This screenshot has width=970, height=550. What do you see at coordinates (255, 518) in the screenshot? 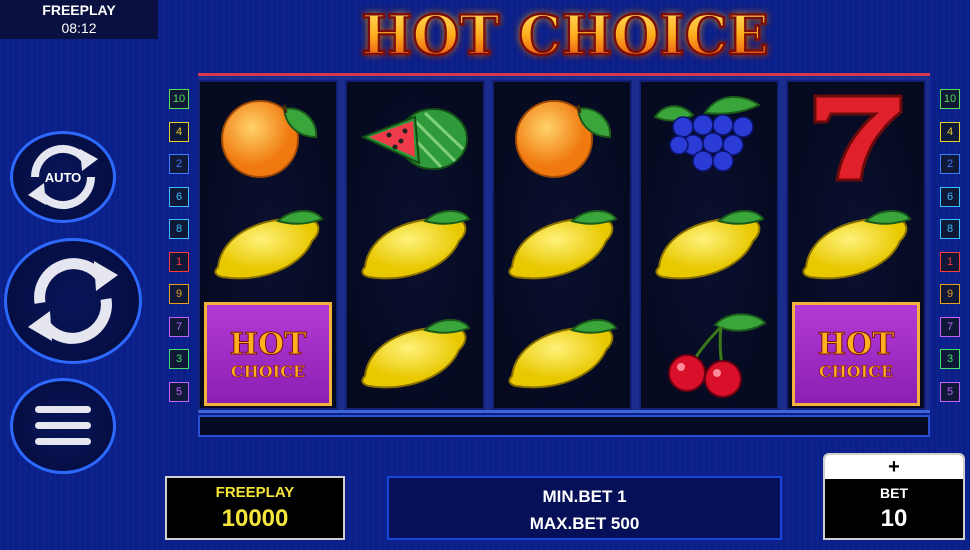
I see `balance-value: 10000` at bounding box center [255, 518].